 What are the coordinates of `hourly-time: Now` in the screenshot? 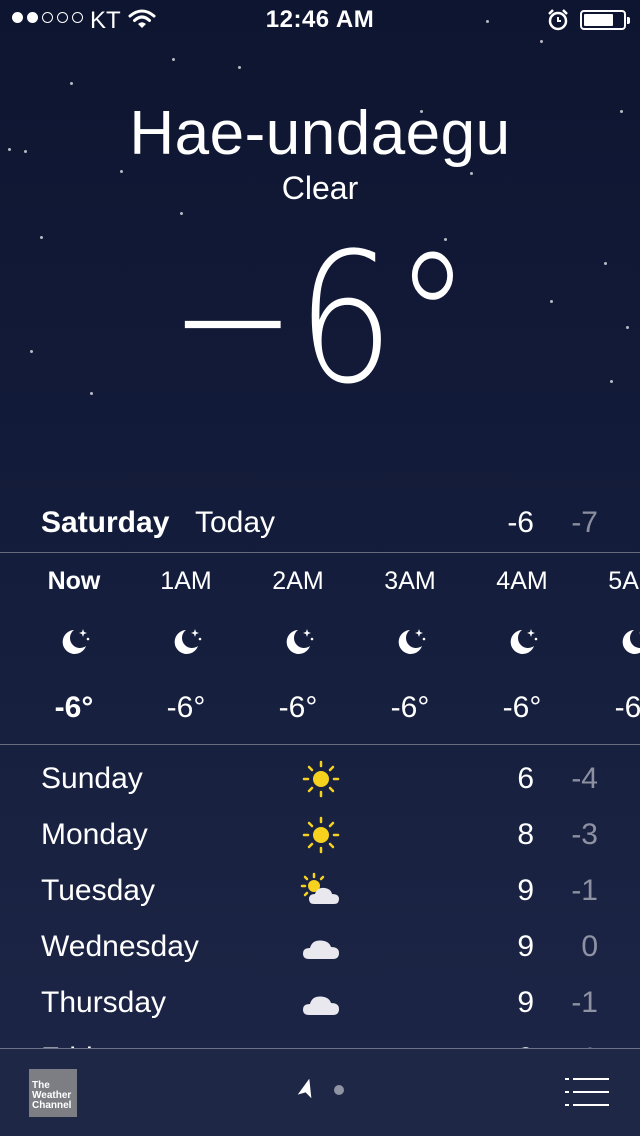 It's located at (74, 581).